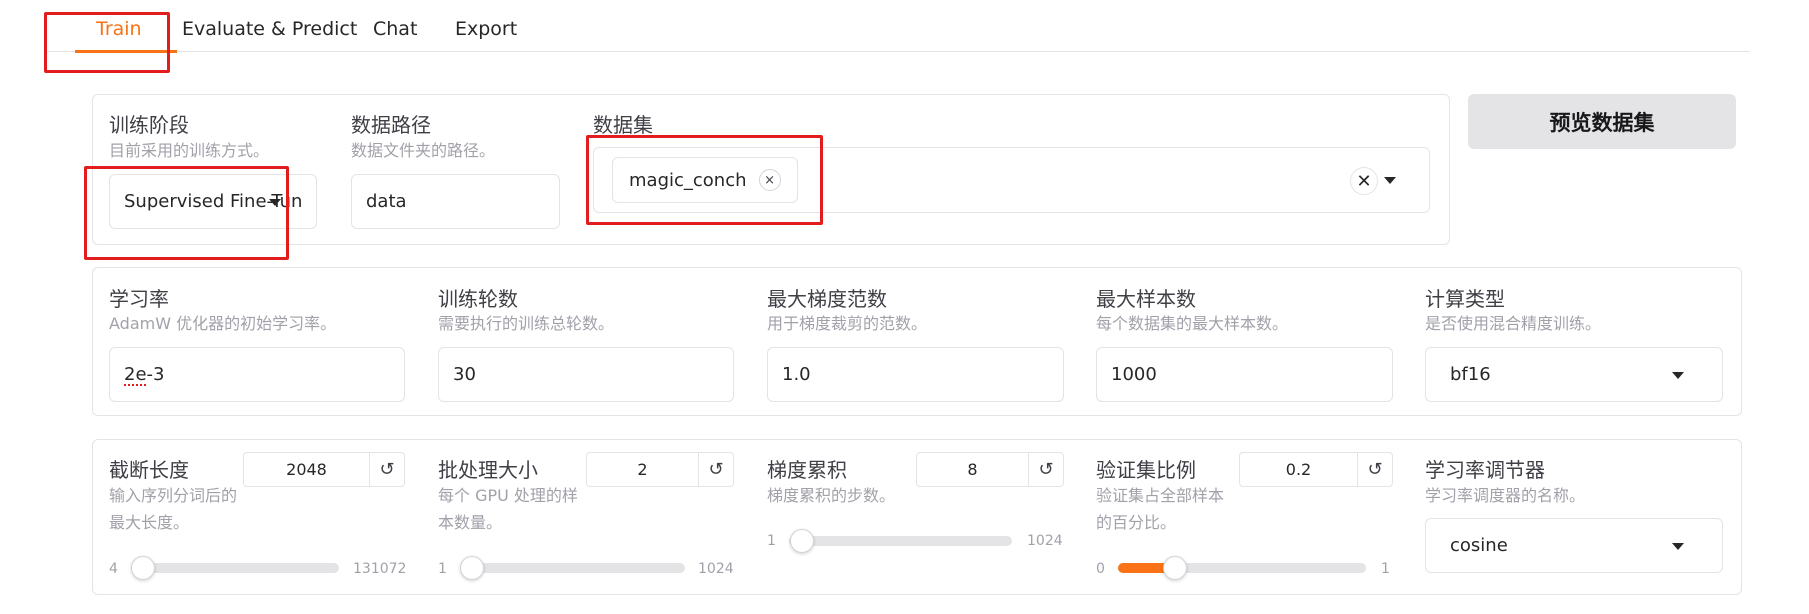 The image size is (1809, 614). I want to click on cutoff-len-info-line2: 最大长度。, so click(149, 522).